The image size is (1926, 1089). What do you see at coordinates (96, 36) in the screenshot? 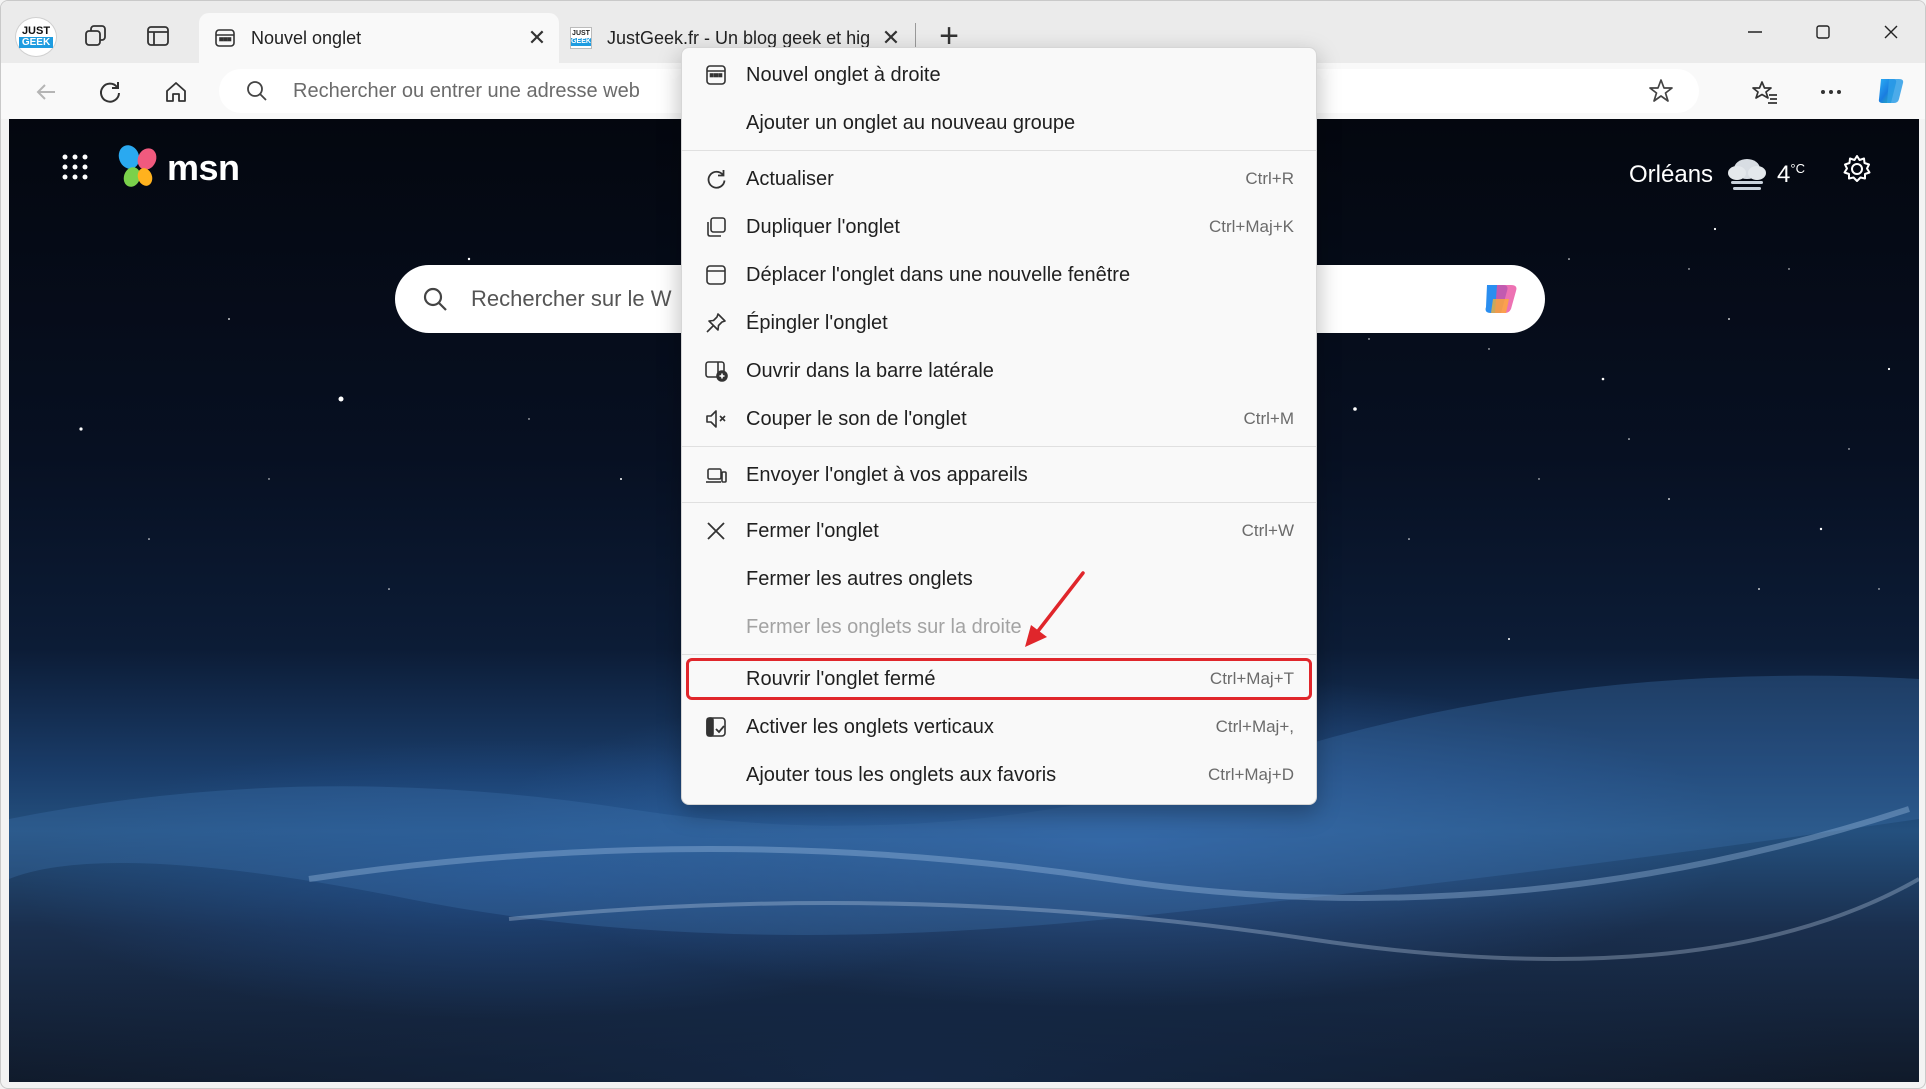
I see `workspaces-icon` at bounding box center [96, 36].